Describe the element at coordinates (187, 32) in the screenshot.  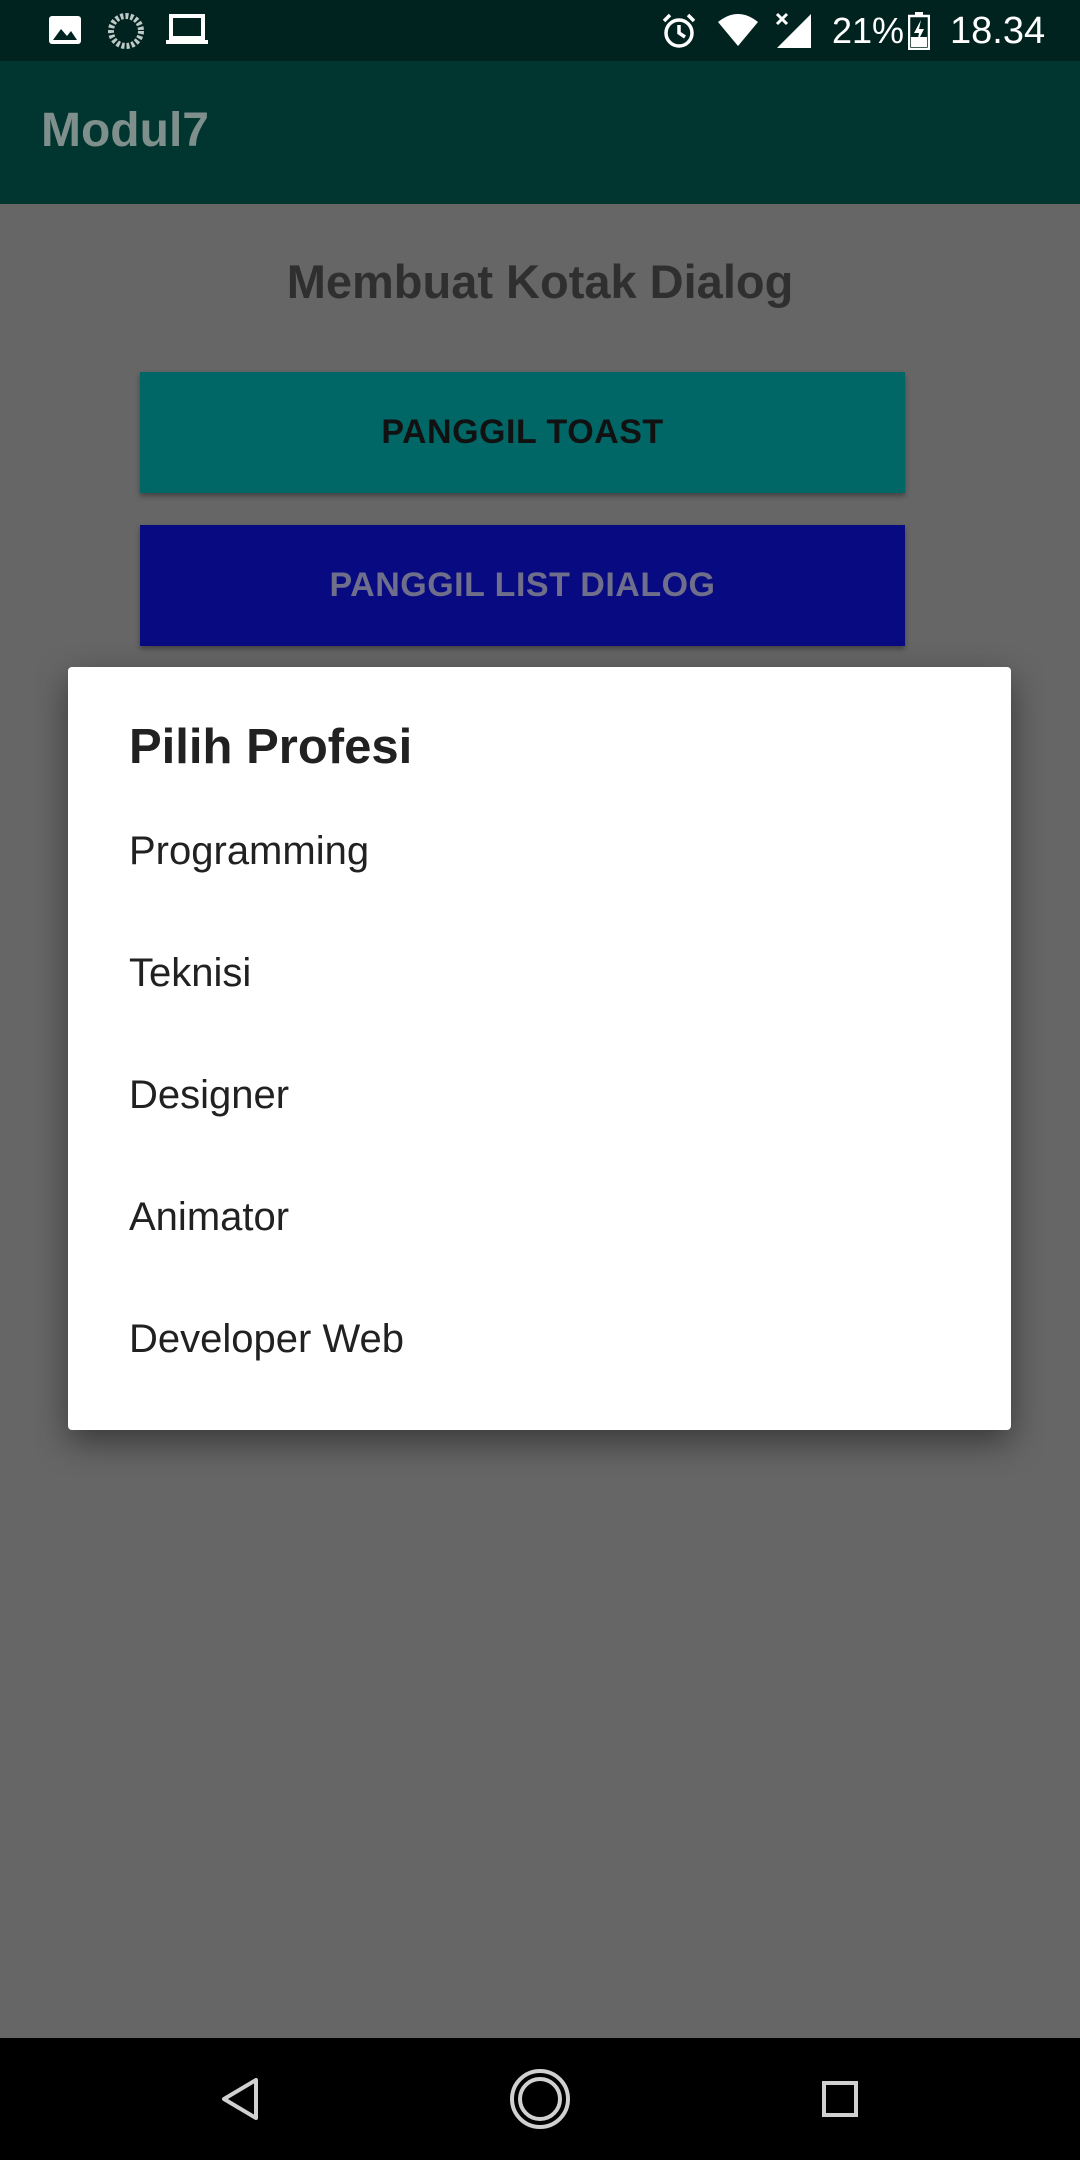
I see `laptop-icon` at that location.